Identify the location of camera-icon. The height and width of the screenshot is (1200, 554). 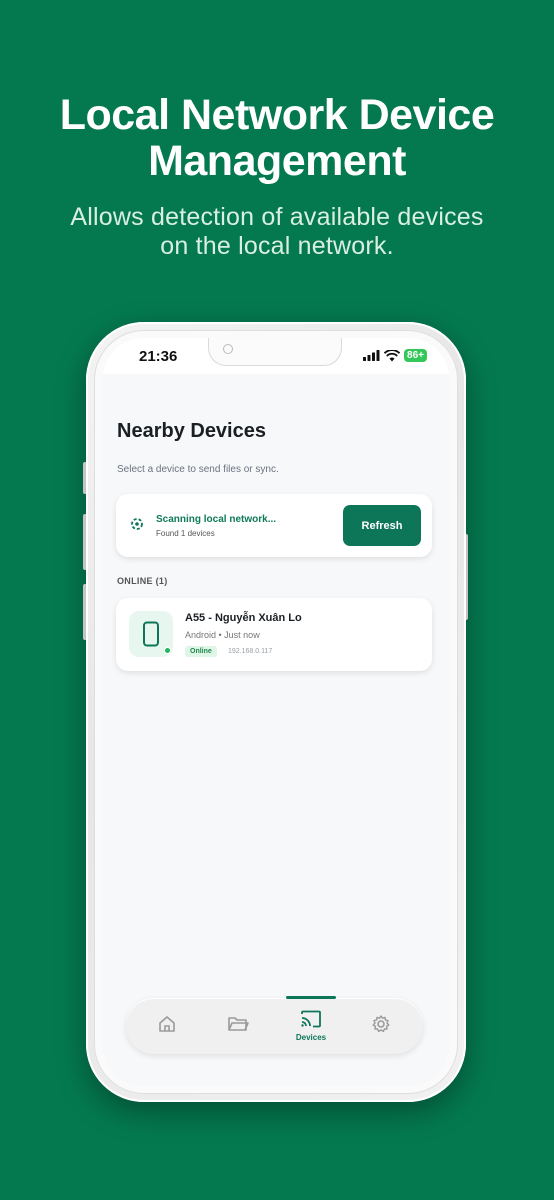
(228, 349).